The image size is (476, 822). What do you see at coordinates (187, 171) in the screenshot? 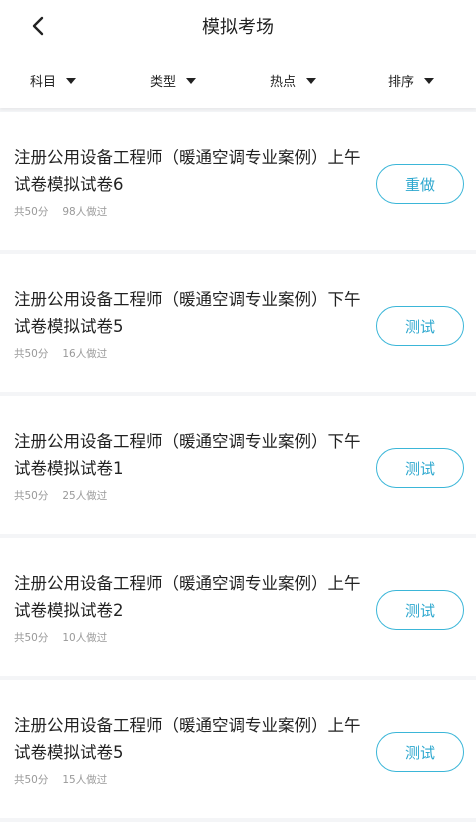
I see `exam-title: 注册公用设备工程师（暖通空调专业案例）上午试卷模拟试卷6` at bounding box center [187, 171].